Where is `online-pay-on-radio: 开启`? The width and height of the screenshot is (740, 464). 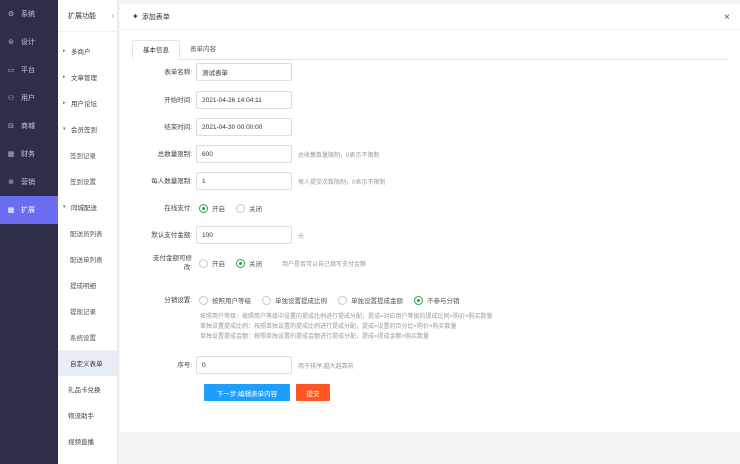 online-pay-on-radio: 开启 is located at coordinates (212, 208).